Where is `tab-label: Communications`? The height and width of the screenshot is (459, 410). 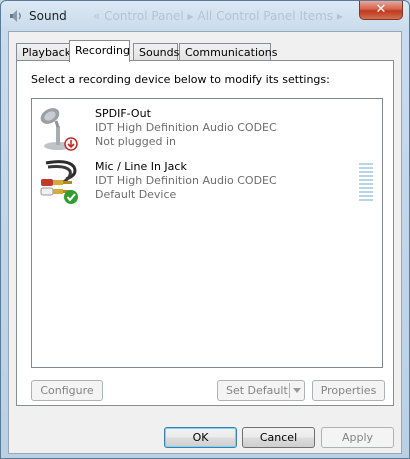
tab-label: Communications is located at coordinates (231, 52).